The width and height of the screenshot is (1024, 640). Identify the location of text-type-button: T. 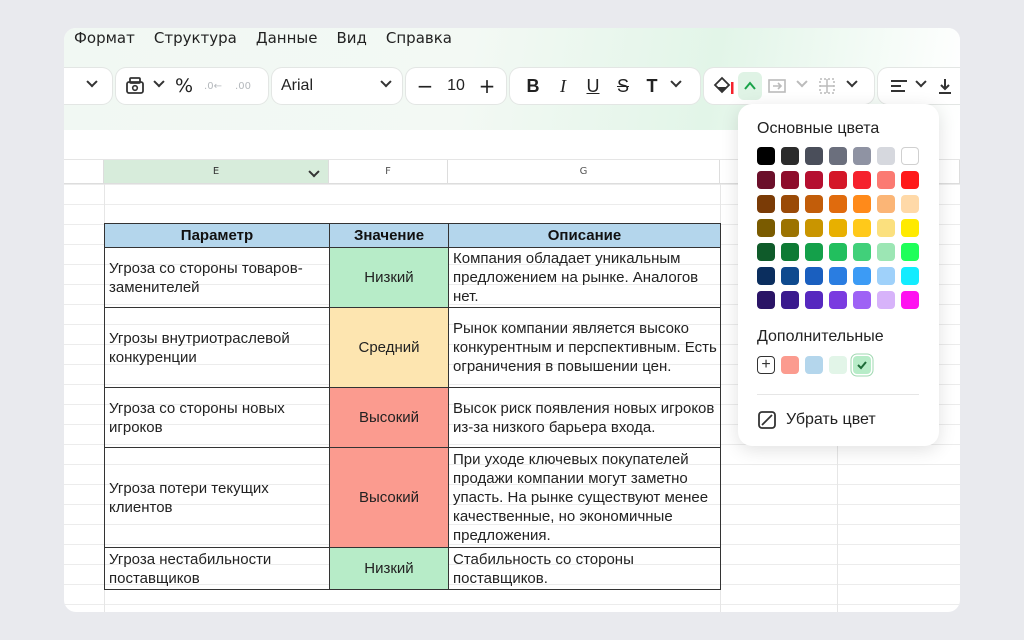
(652, 86).